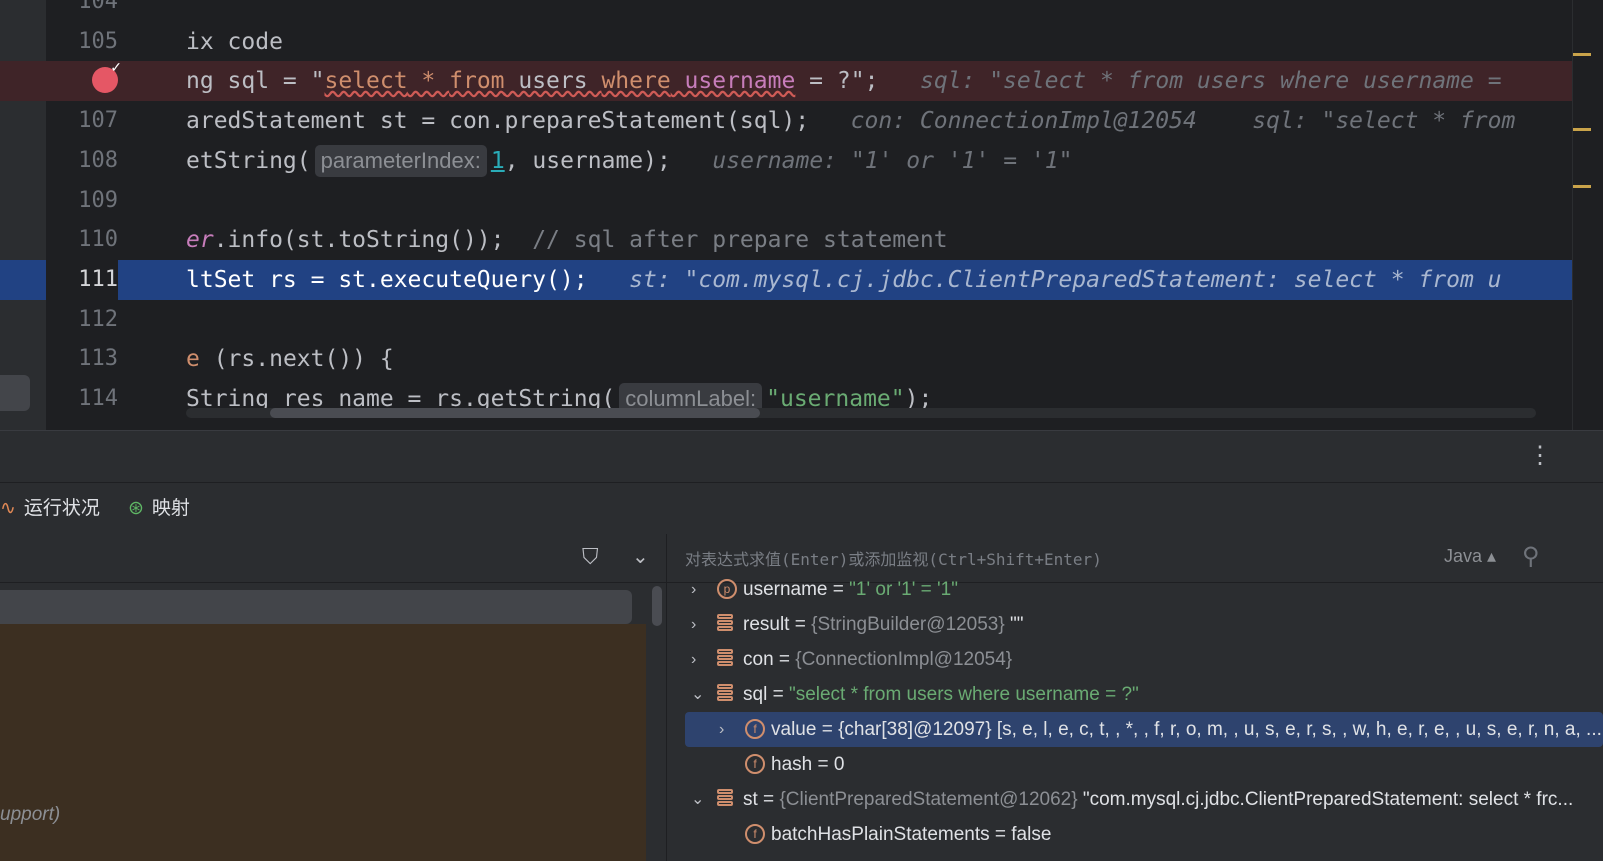 The image size is (1603, 861). What do you see at coordinates (1023, 121) in the screenshot?
I see `inline-value-hint: con: ConnectionImpl@12054` at bounding box center [1023, 121].